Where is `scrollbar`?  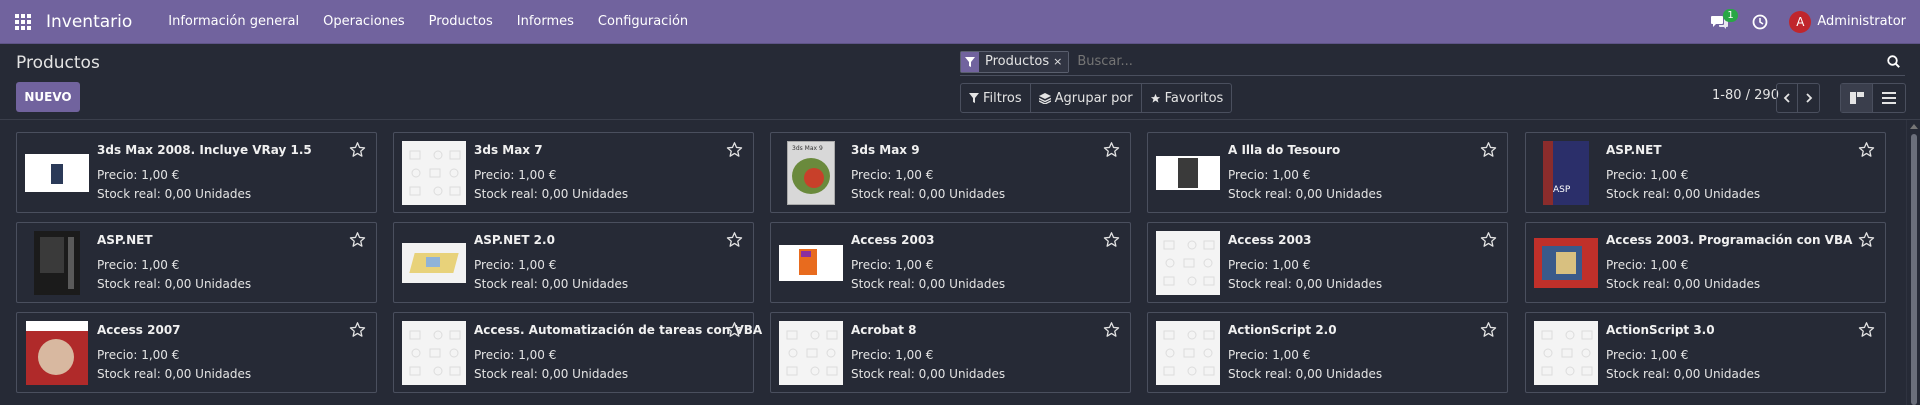 scrollbar is located at coordinates (1913, 262).